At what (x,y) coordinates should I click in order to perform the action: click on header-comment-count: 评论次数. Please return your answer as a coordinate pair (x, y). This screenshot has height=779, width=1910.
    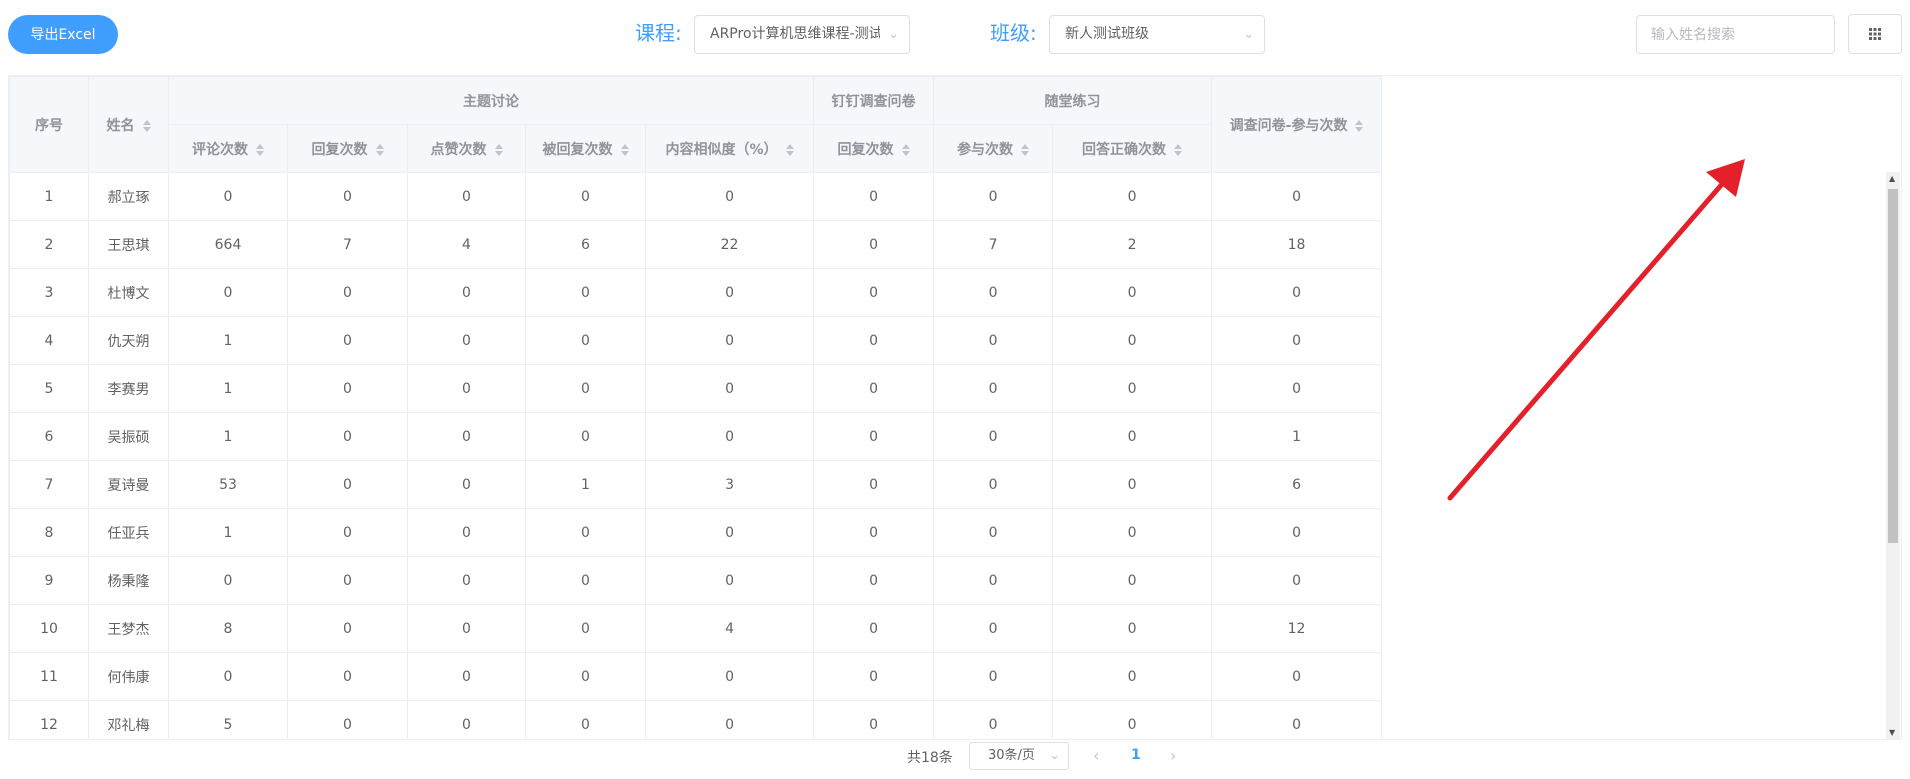
    Looking at the image, I should click on (228, 148).